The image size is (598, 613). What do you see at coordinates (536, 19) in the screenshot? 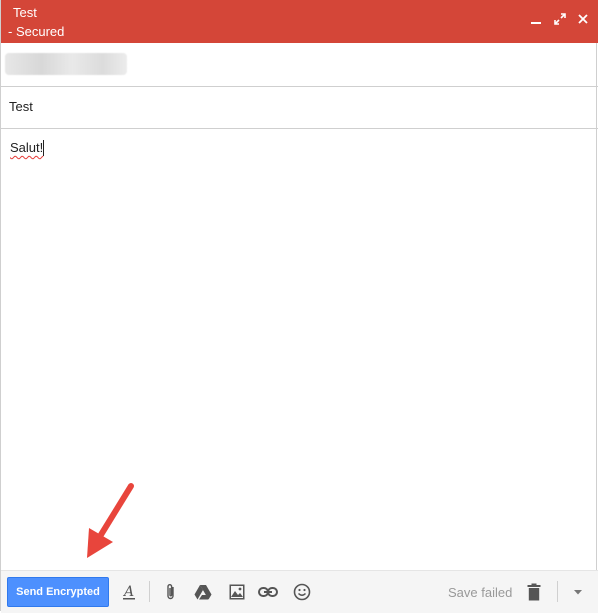
I see `minimize-icon` at bounding box center [536, 19].